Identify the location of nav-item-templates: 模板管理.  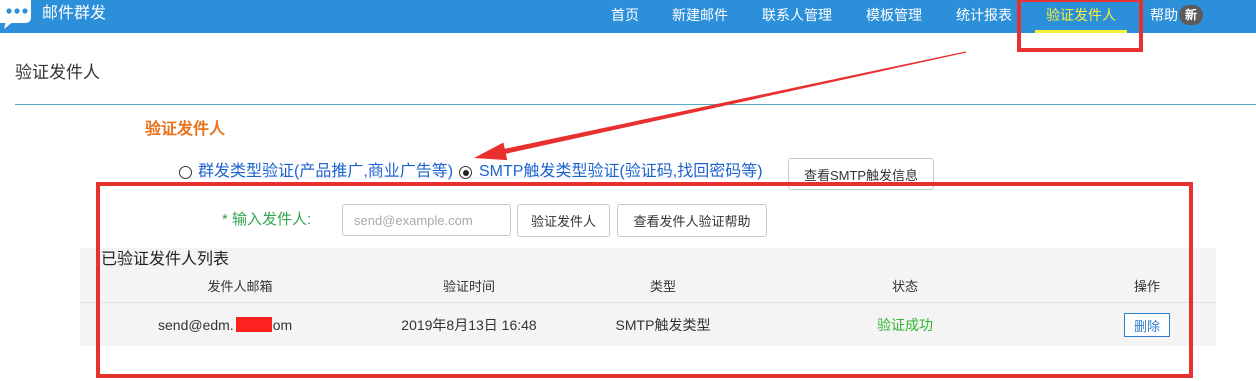
(894, 15).